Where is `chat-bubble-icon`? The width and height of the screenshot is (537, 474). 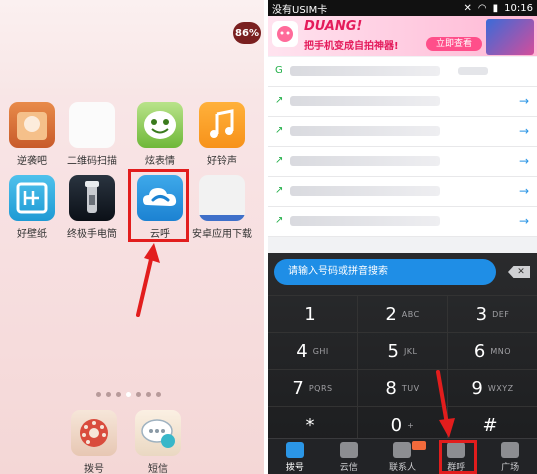
chat-bubble-icon is located at coordinates (158, 433).